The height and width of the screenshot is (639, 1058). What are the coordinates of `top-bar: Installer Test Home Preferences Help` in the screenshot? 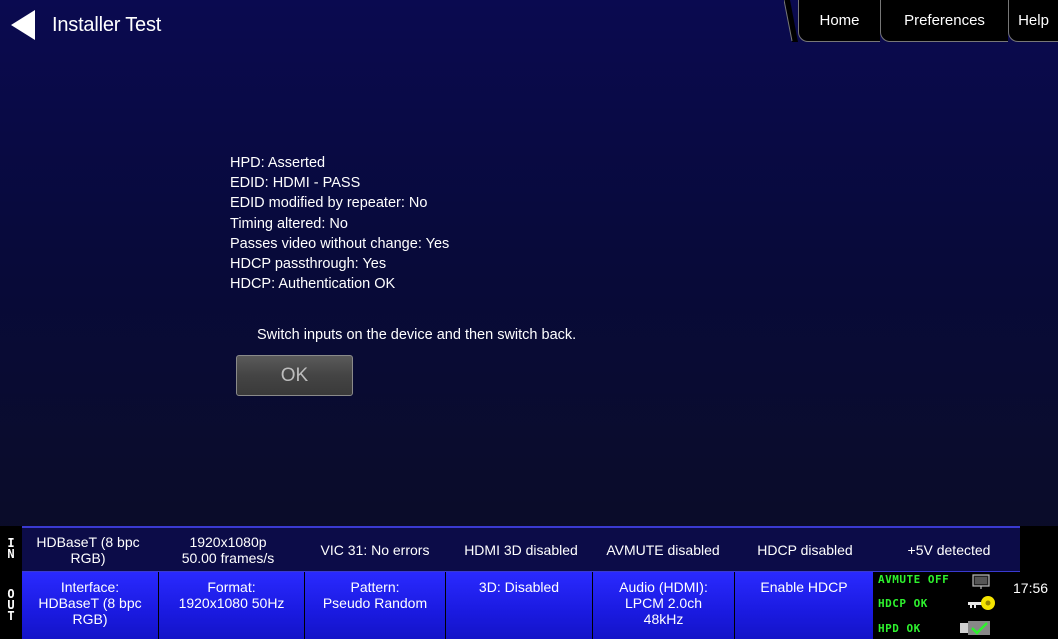 It's located at (529, 24).